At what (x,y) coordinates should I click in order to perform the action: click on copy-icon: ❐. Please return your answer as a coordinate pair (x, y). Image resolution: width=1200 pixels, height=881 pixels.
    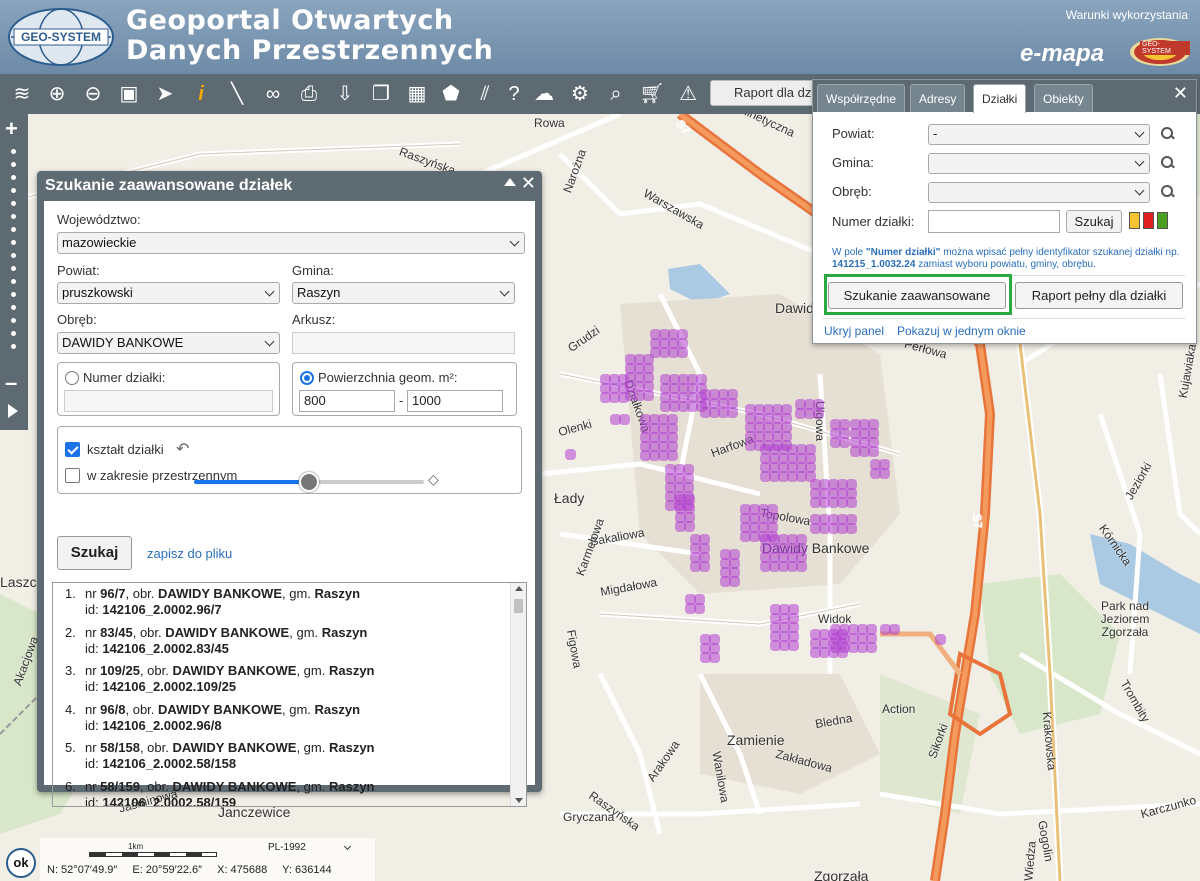
    Looking at the image, I should click on (381, 94).